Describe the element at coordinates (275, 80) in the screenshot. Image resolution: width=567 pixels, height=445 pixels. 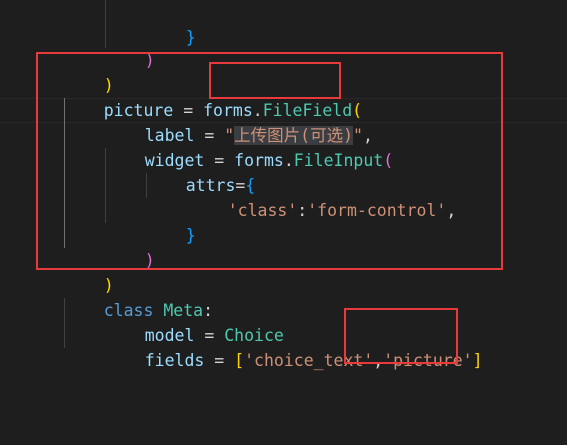
I see `annotation-box-filefield` at that location.